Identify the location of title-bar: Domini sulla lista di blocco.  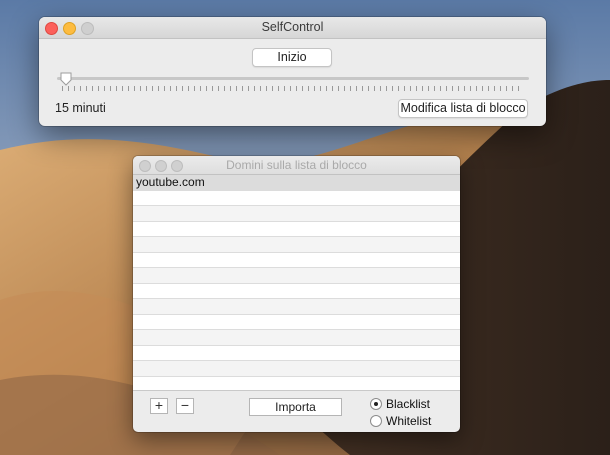
(296, 165).